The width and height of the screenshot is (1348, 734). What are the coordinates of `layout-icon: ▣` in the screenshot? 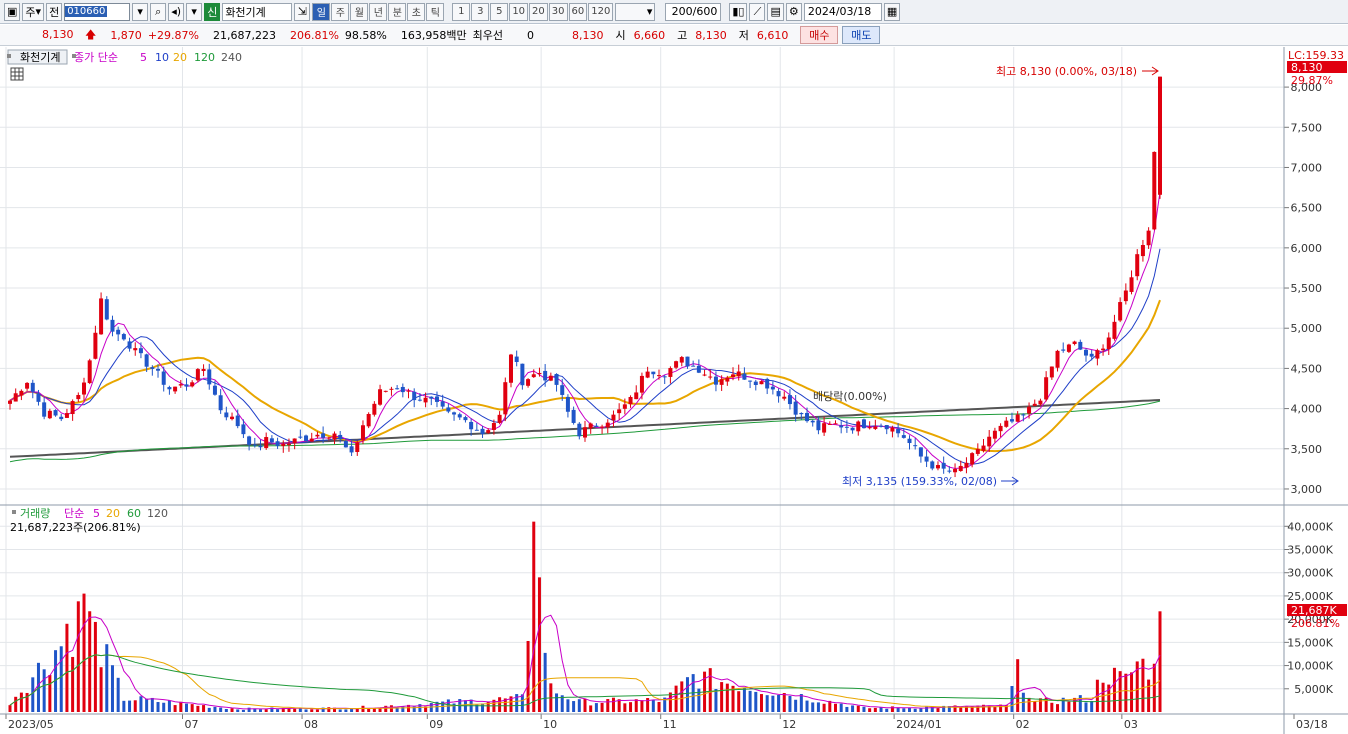 It's located at (12, 11).